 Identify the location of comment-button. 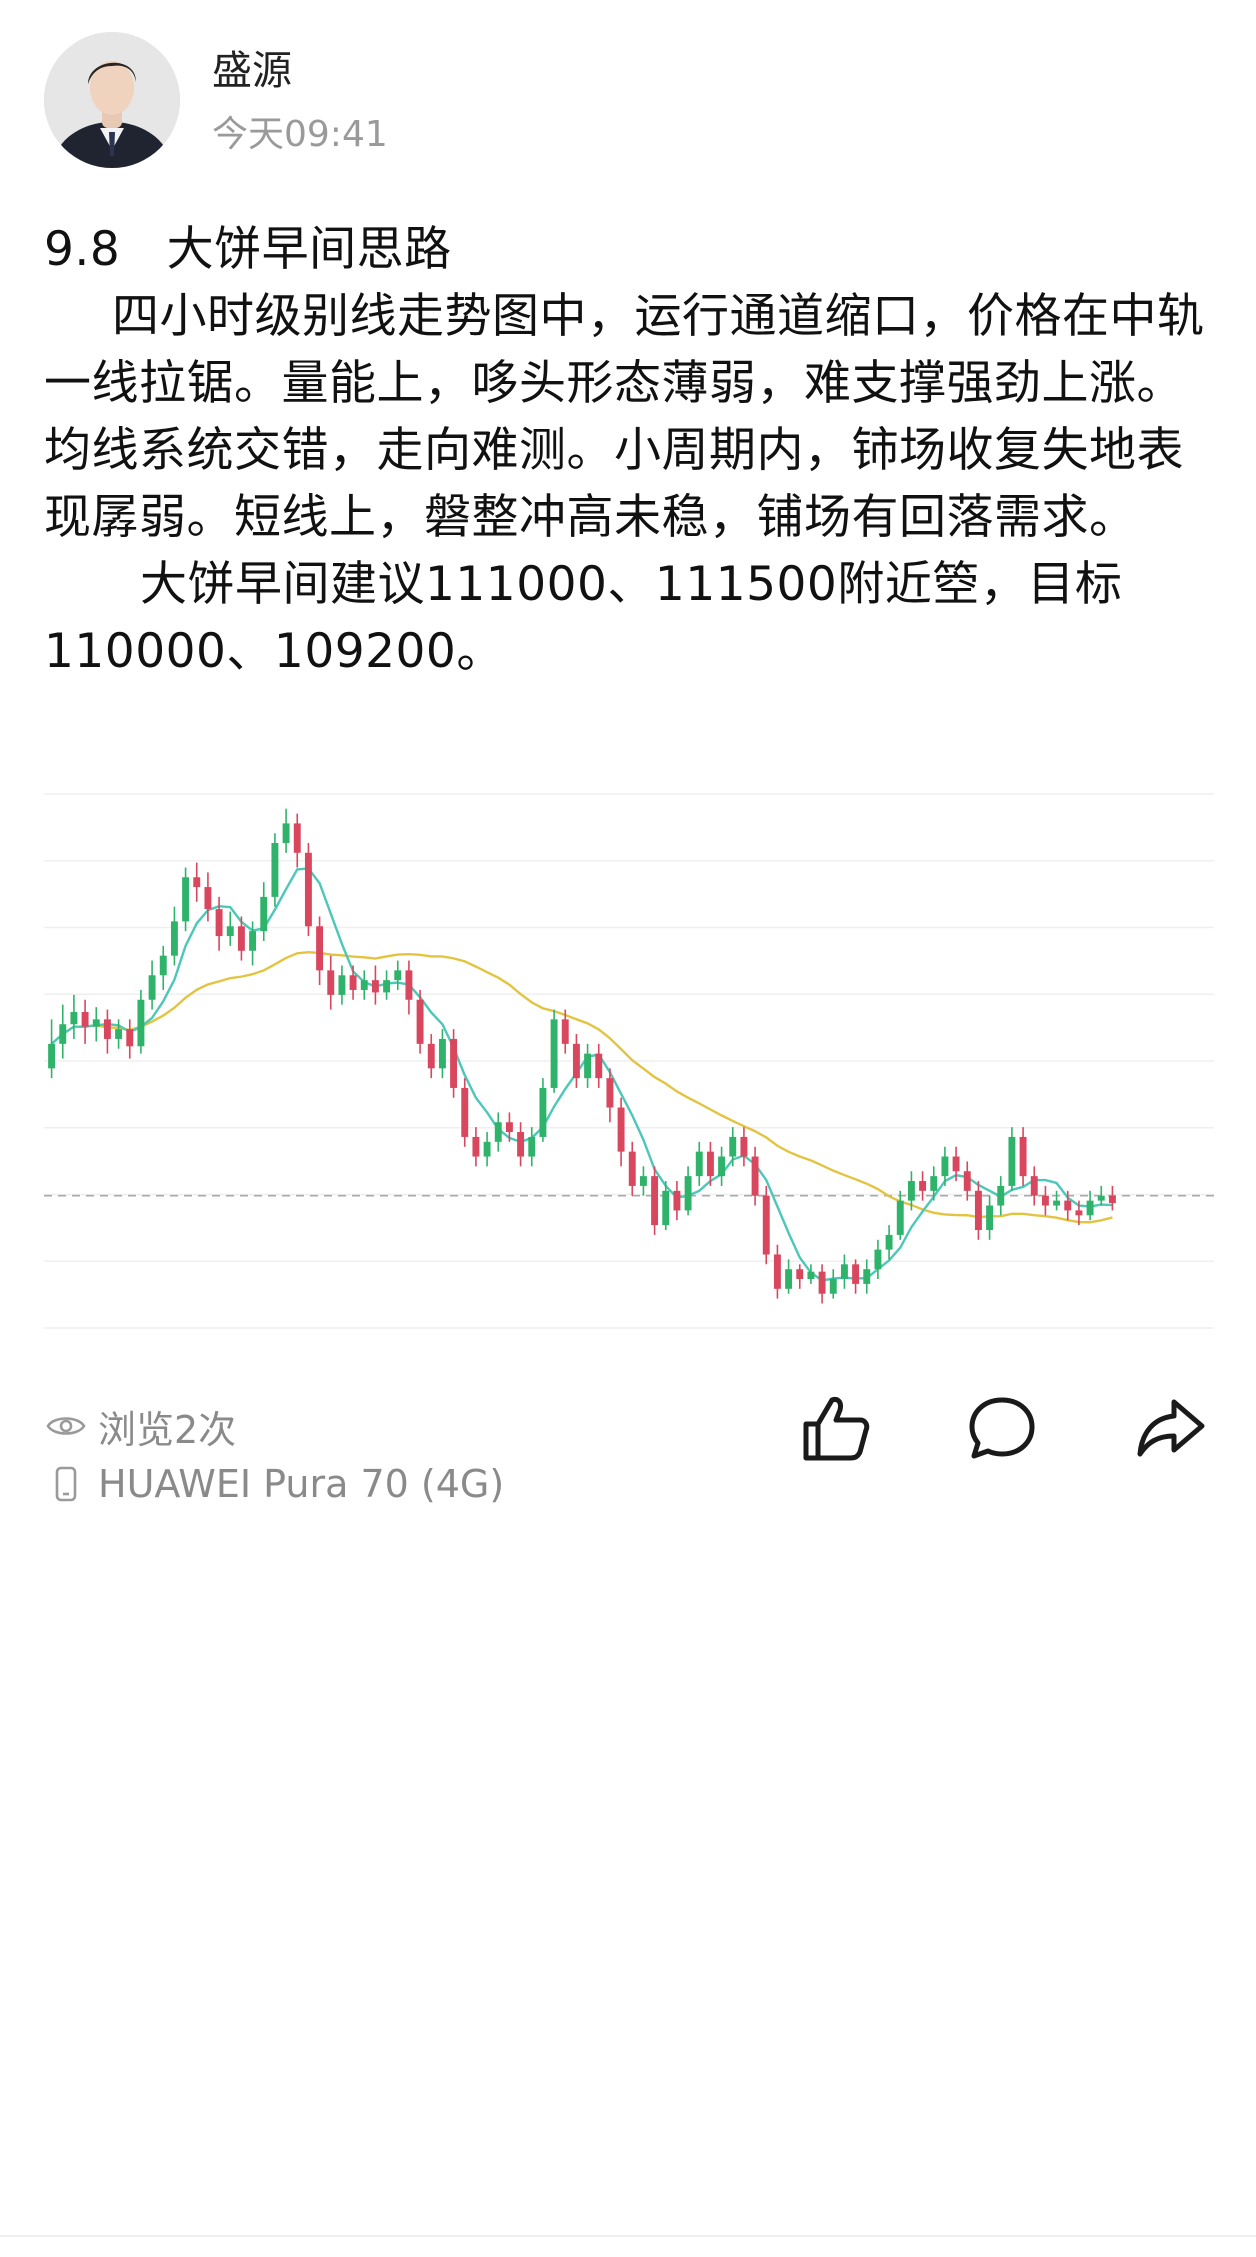
(1002, 1428).